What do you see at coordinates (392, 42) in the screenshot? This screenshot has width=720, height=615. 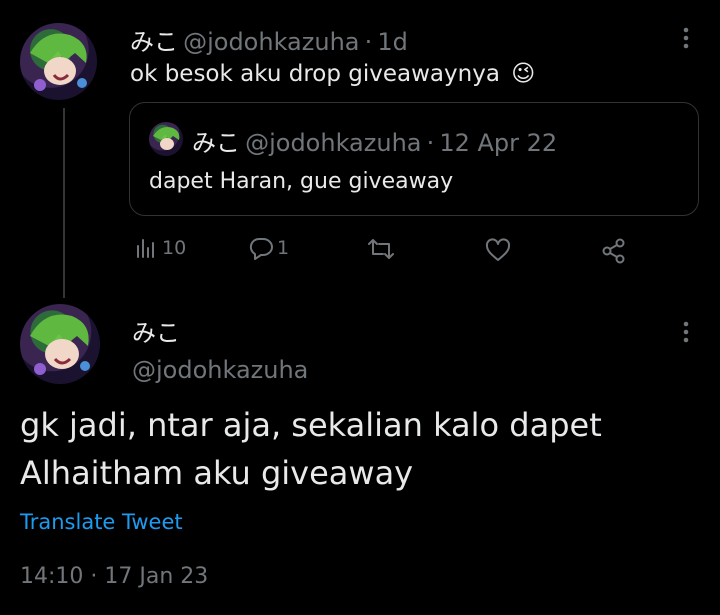 I see `tweet-time: 1d` at bounding box center [392, 42].